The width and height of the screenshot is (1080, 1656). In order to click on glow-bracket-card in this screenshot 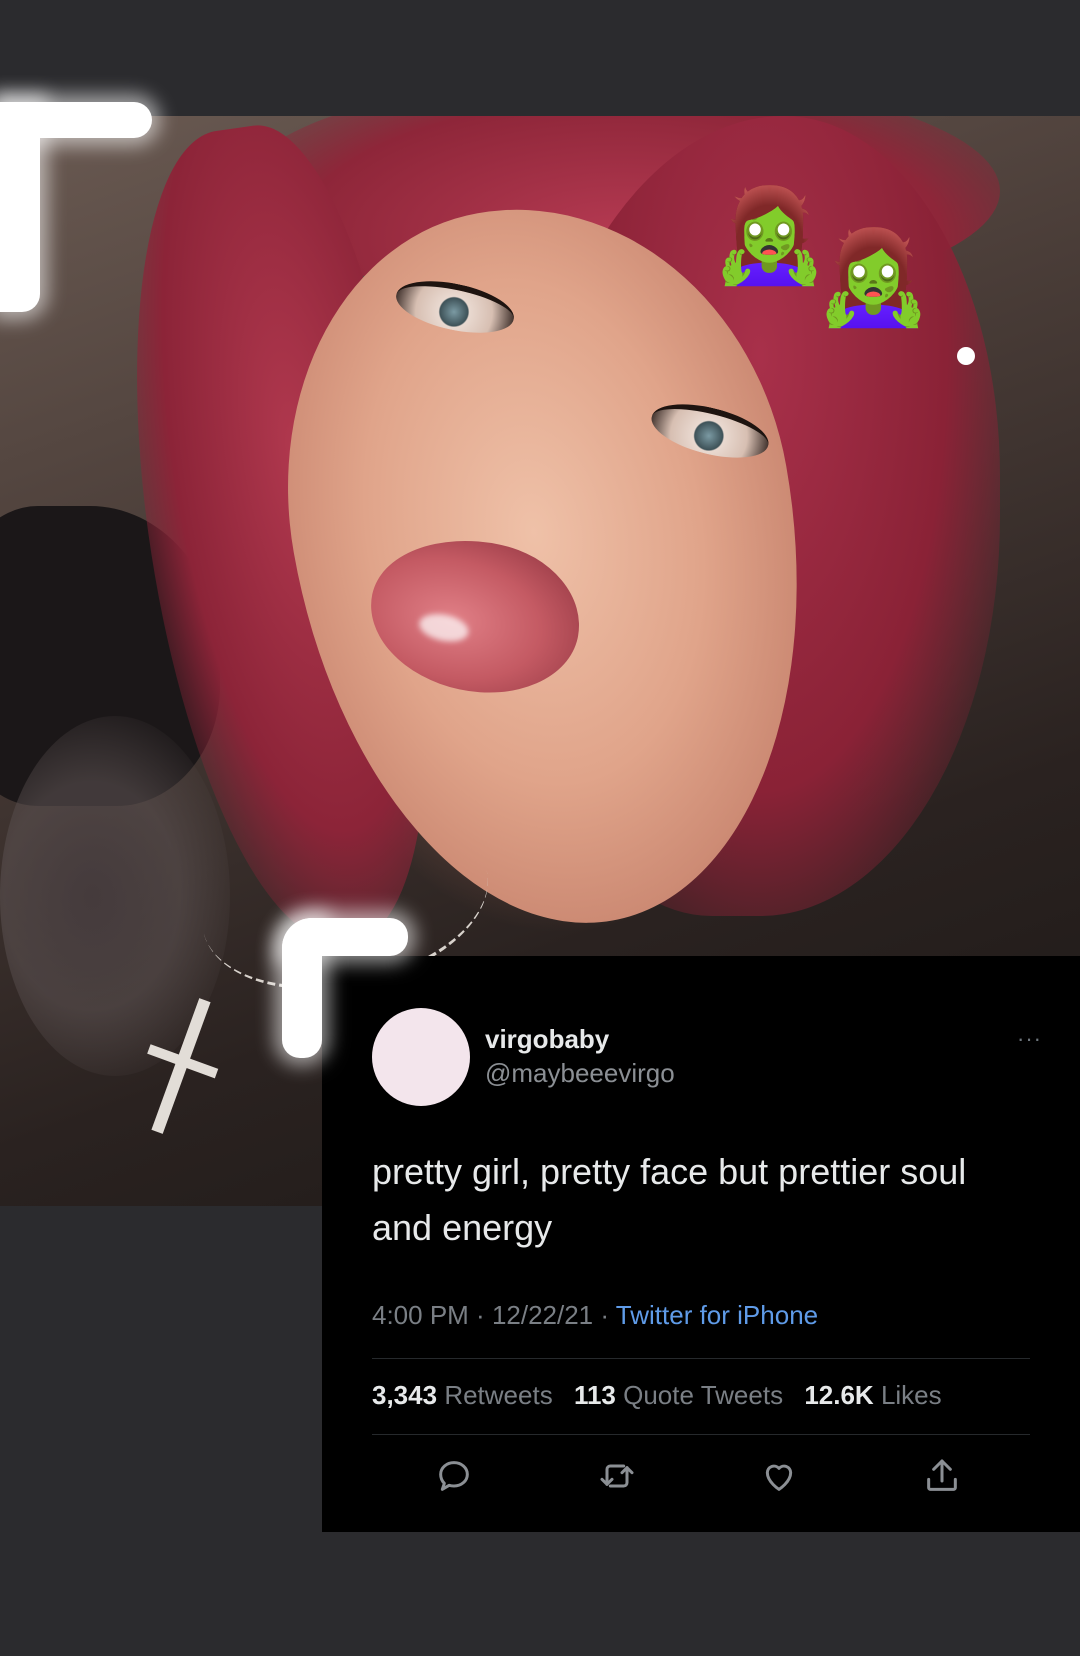, I will do `click(302, 988)`.